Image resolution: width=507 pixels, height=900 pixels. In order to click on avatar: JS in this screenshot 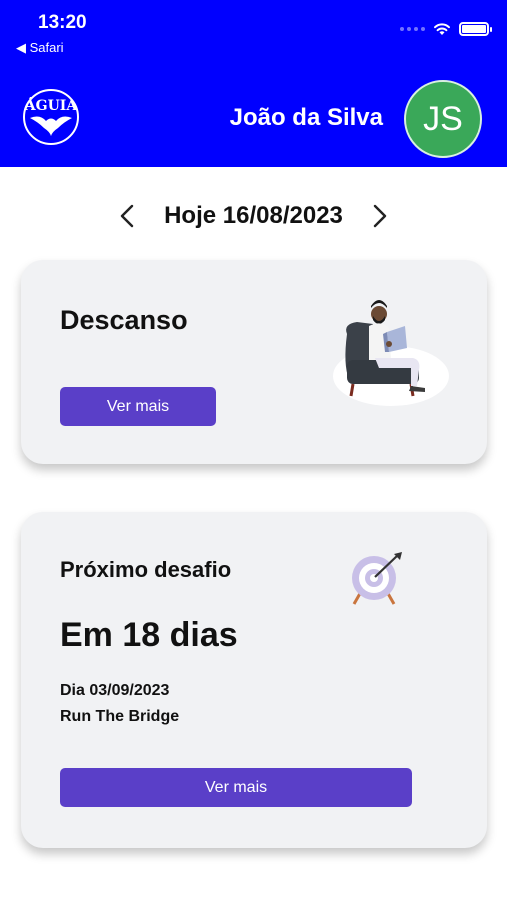, I will do `click(443, 119)`.